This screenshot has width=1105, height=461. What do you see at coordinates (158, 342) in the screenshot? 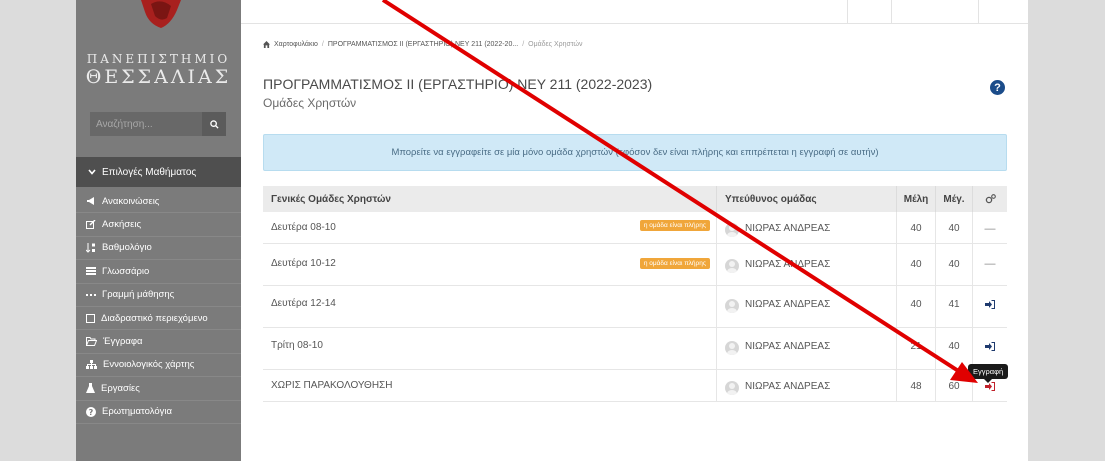
I see `sidebar-item-documents: Έγγραφα` at bounding box center [158, 342].